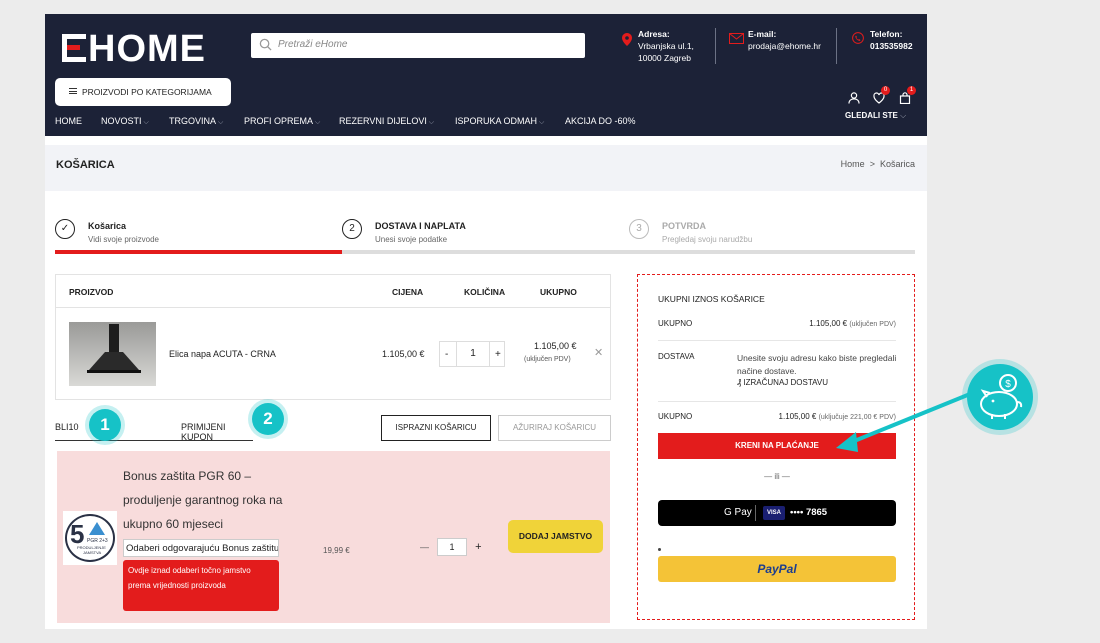  Describe the element at coordinates (711, 299) in the screenshot. I see `totals-heading: UKUPNI IZNOS KOŠARICE` at that location.